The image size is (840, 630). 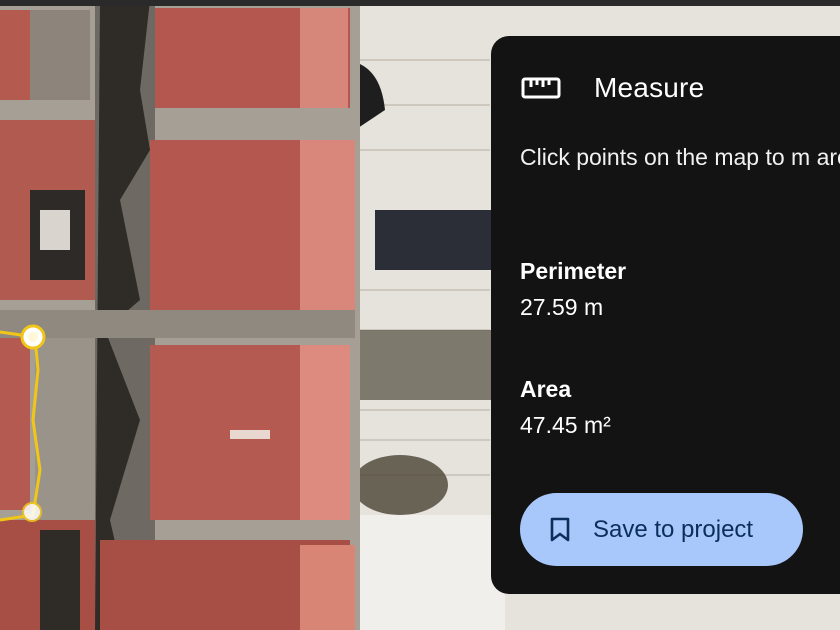 I want to click on save-to-project-button: Save to project, so click(x=661, y=529).